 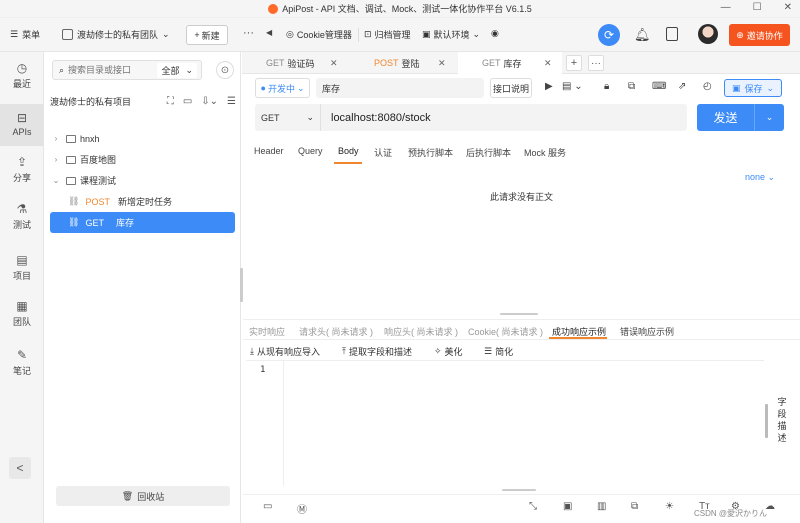 I want to click on minimize-button: —, so click(x=726, y=7).